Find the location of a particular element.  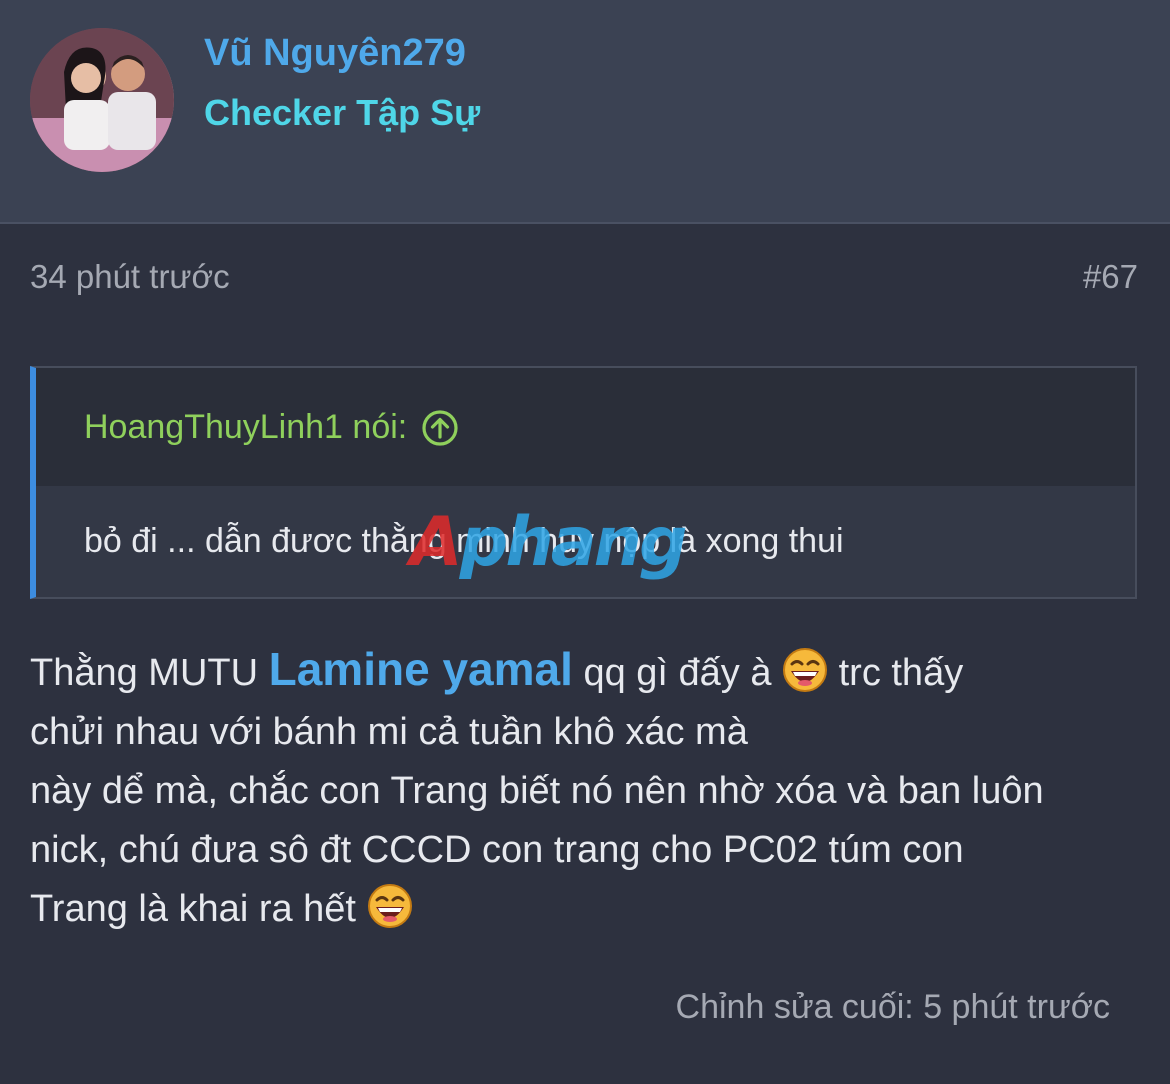

avatar is located at coordinates (102, 100).